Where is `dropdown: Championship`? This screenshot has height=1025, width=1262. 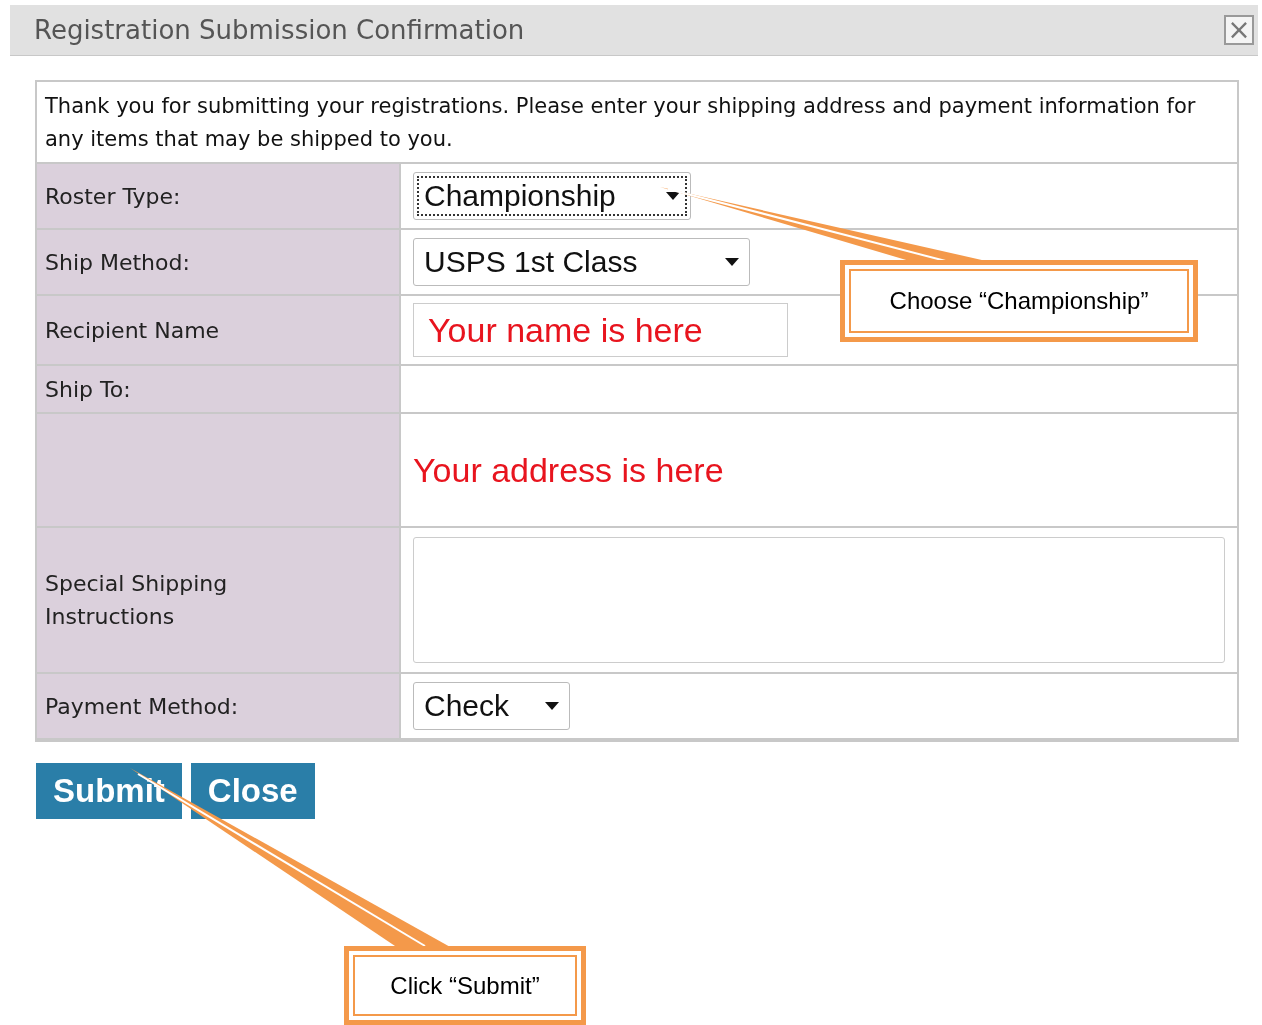 dropdown: Championship is located at coordinates (552, 196).